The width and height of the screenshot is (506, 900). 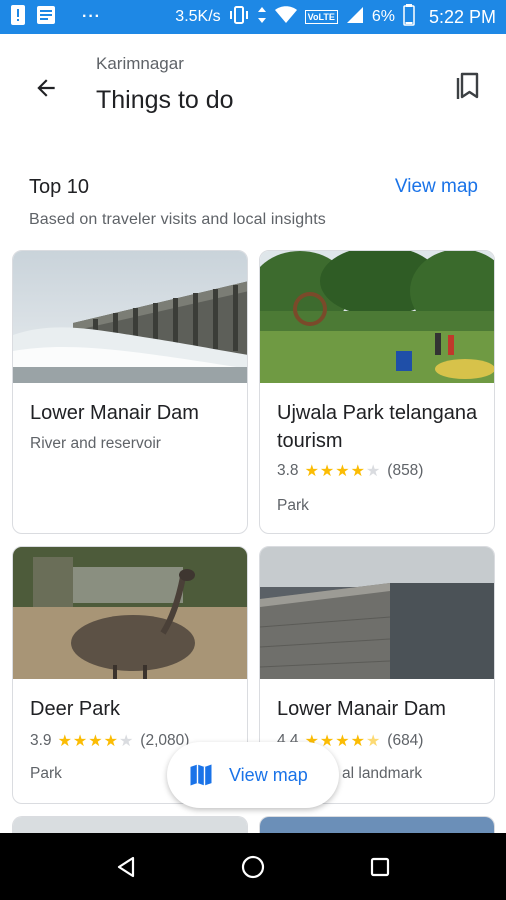 What do you see at coordinates (321, 17) in the screenshot?
I see `volte-badge: VoLTE` at bounding box center [321, 17].